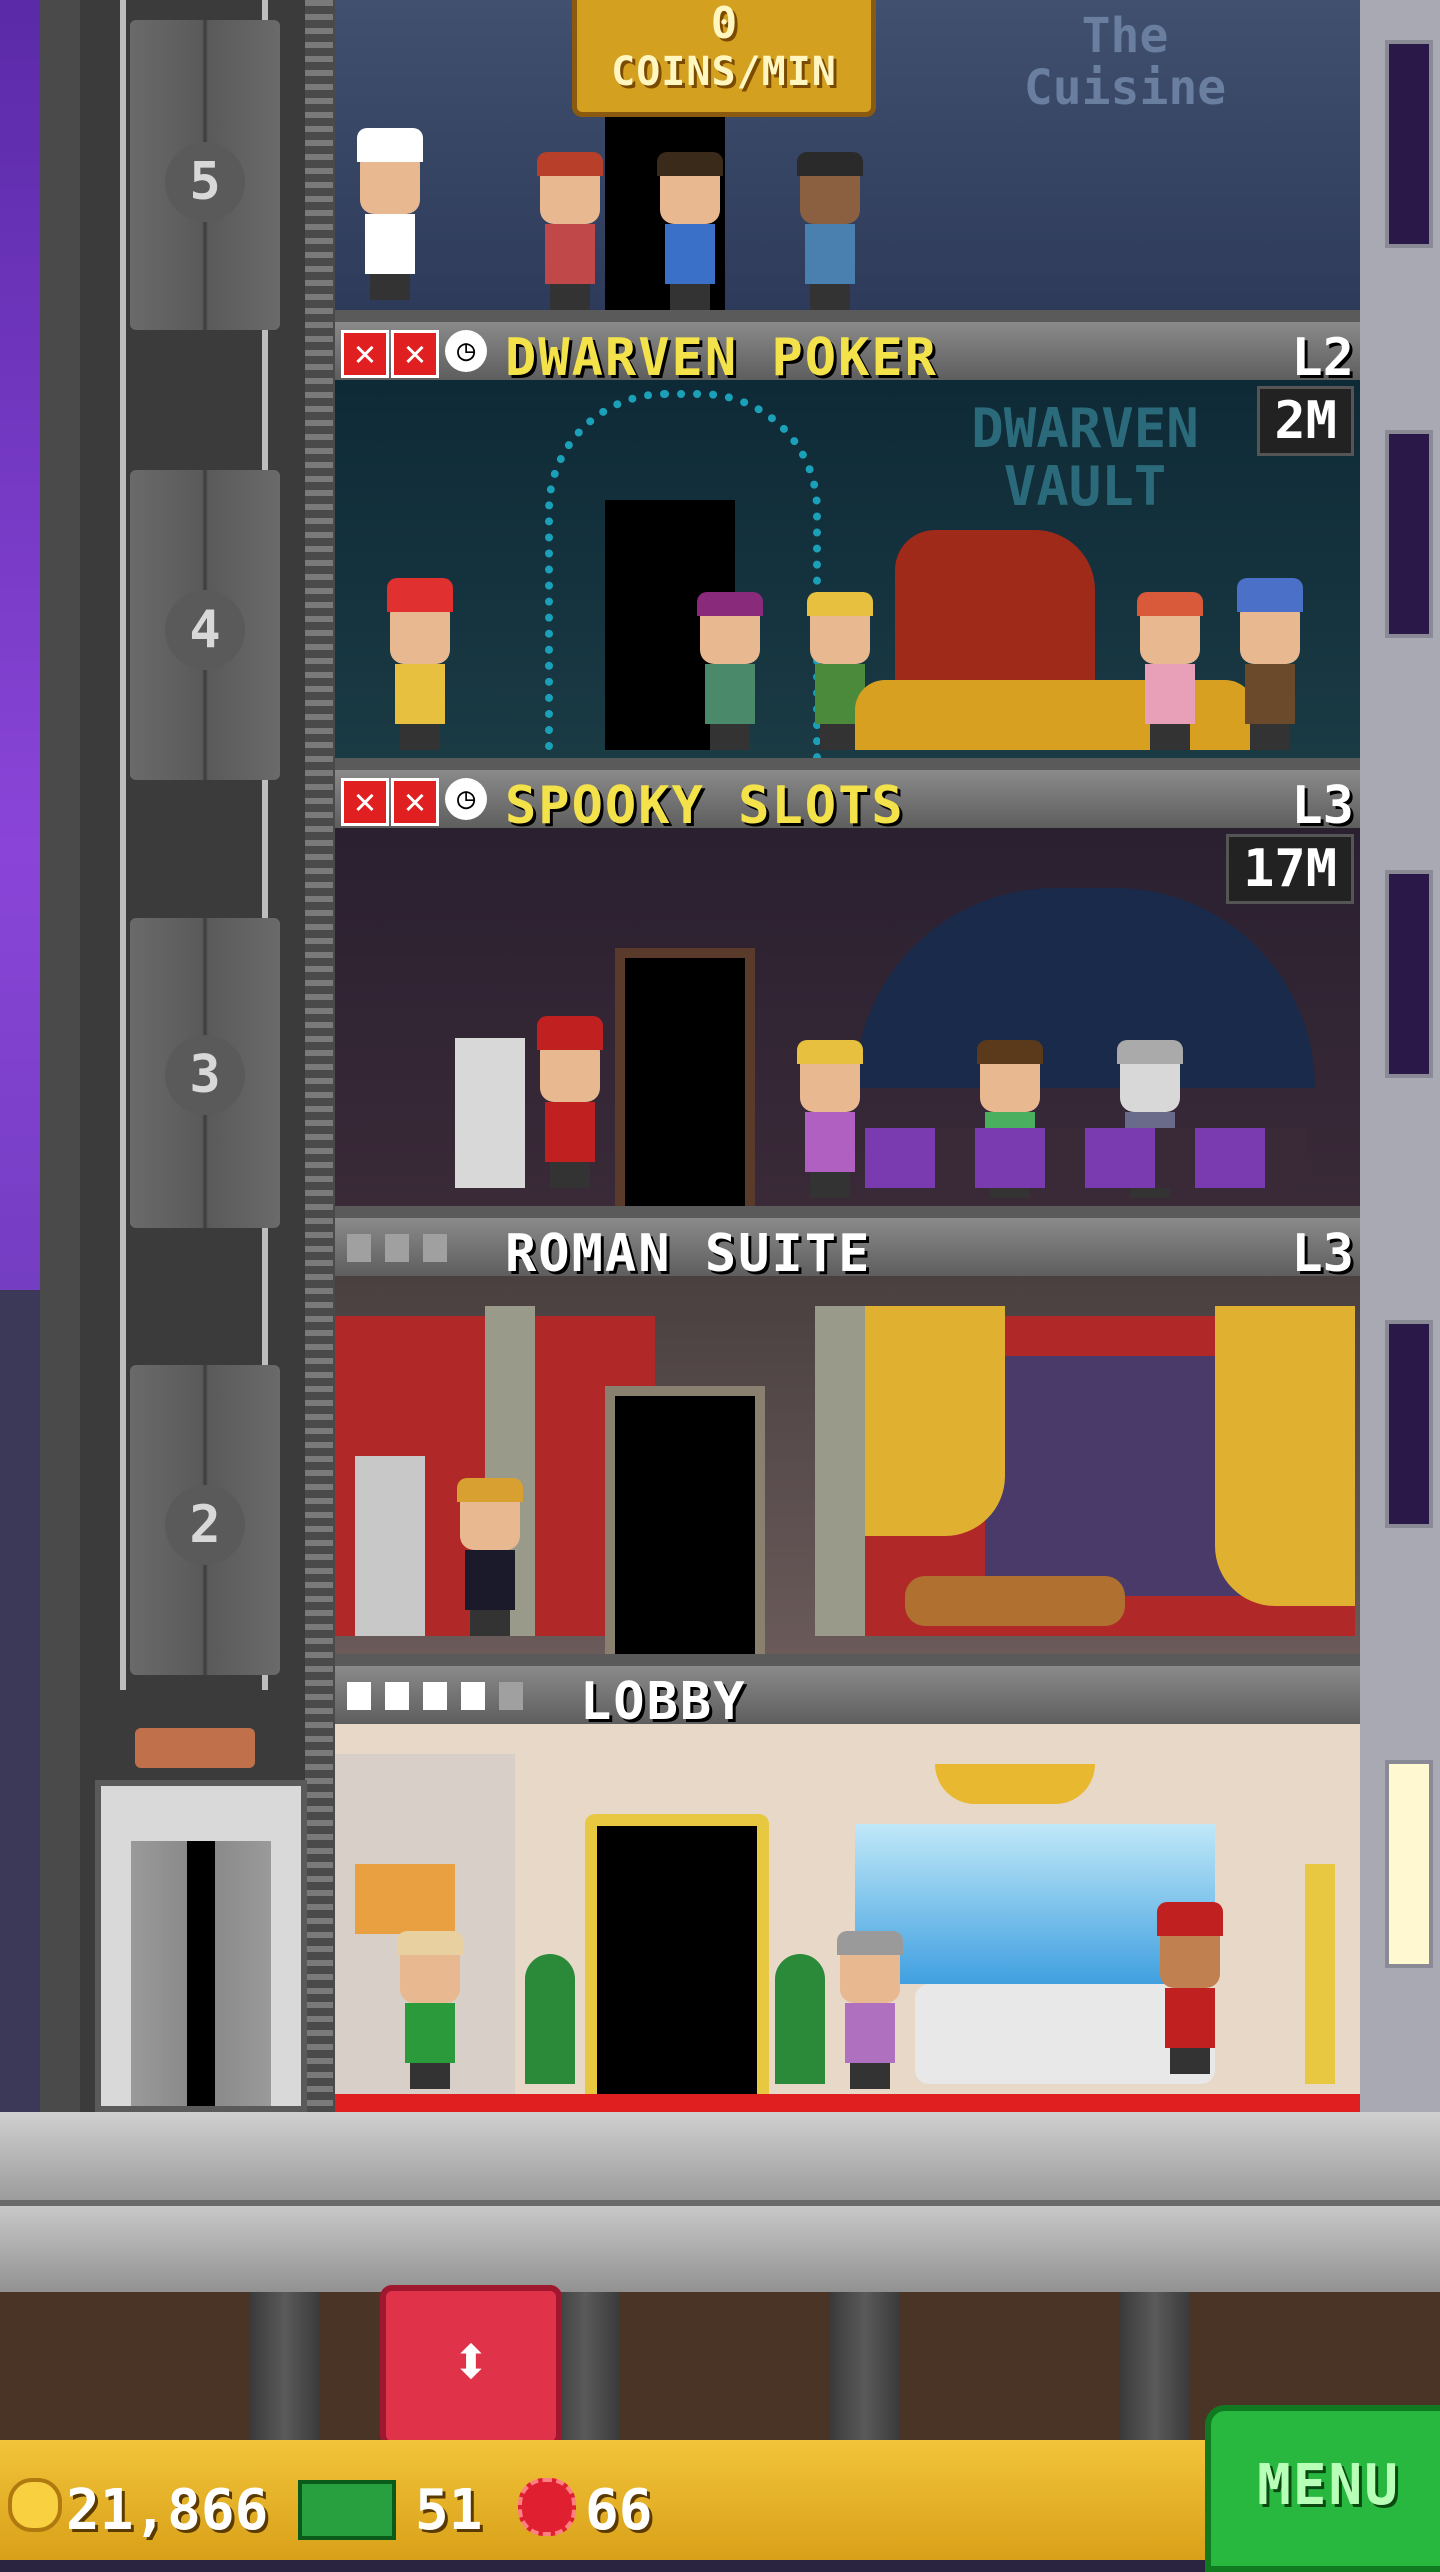  I want to click on elevator-button: ⬍, so click(471, 2366).